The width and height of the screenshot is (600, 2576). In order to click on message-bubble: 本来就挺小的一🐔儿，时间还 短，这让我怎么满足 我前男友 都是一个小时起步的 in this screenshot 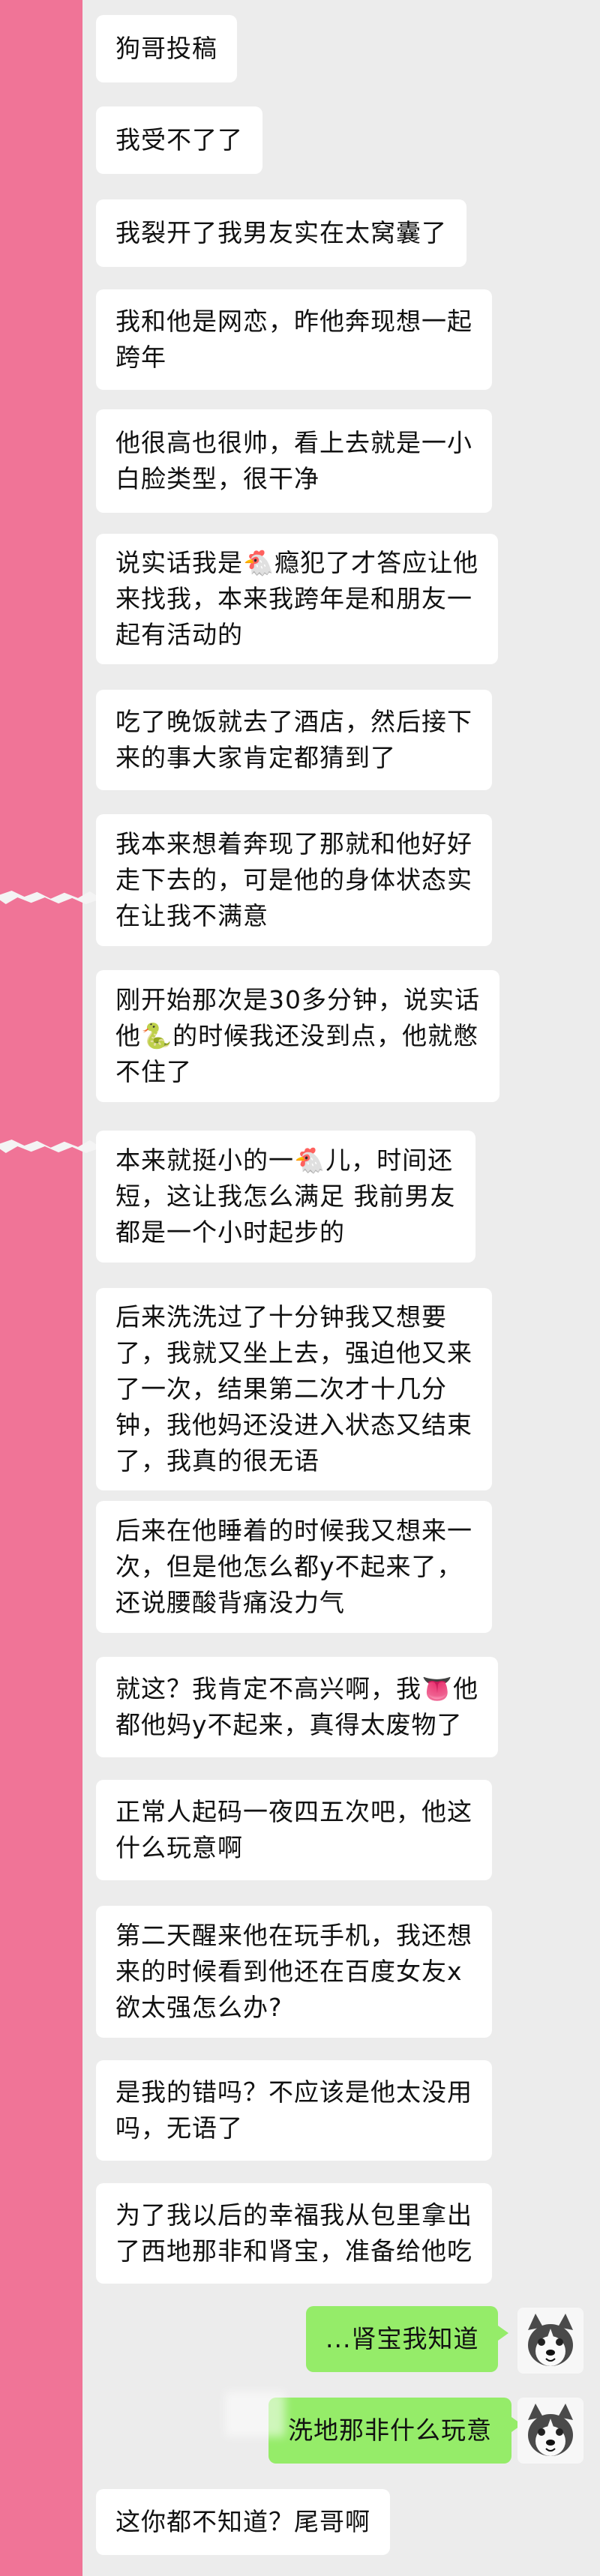, I will do `click(286, 1197)`.